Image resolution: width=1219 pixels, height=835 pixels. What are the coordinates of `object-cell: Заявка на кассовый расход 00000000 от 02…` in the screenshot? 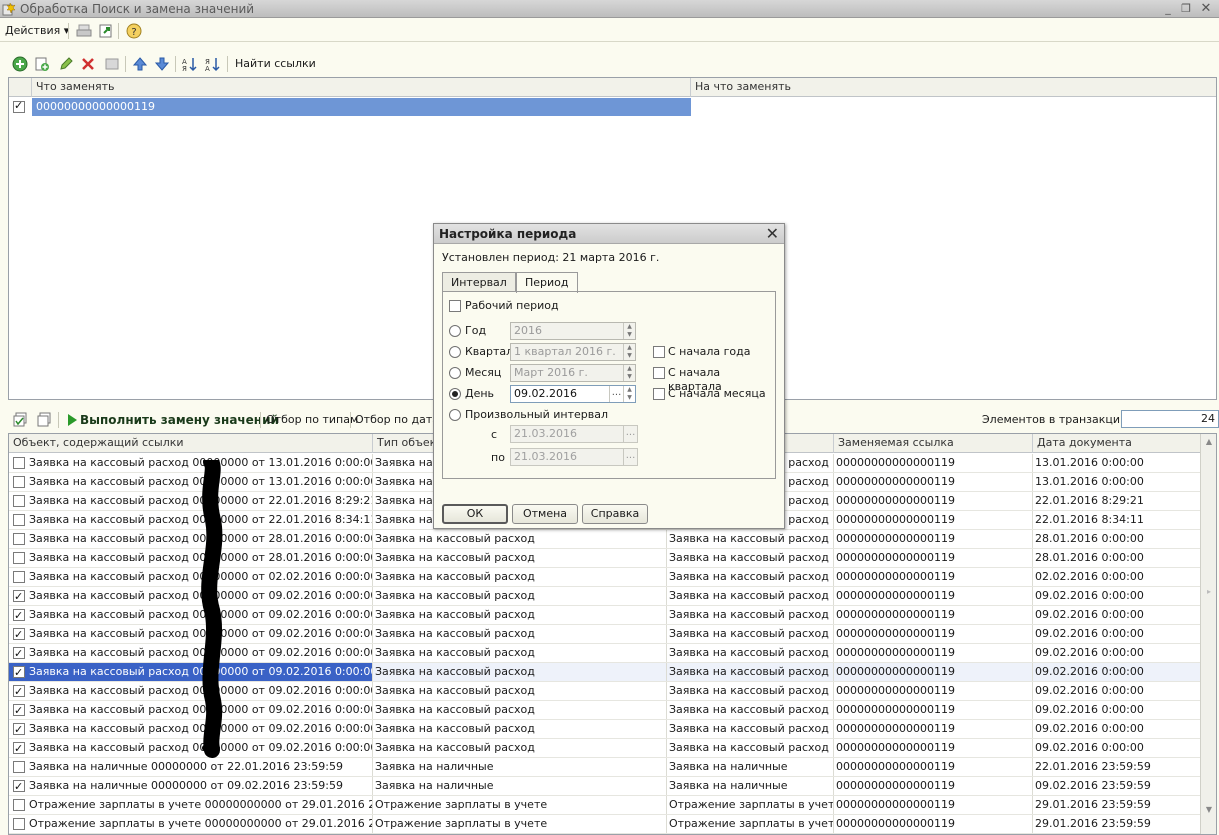 It's located at (191, 577).